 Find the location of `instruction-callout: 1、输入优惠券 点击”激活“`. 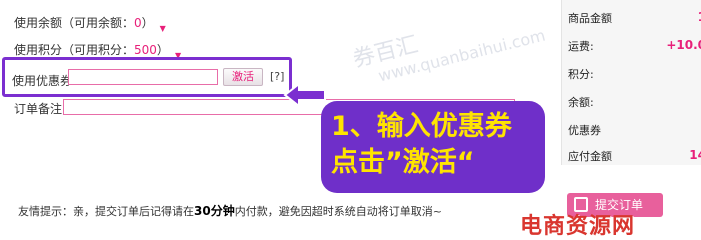

instruction-callout: 1、输入优惠券 点击”激活“ is located at coordinates (433, 147).